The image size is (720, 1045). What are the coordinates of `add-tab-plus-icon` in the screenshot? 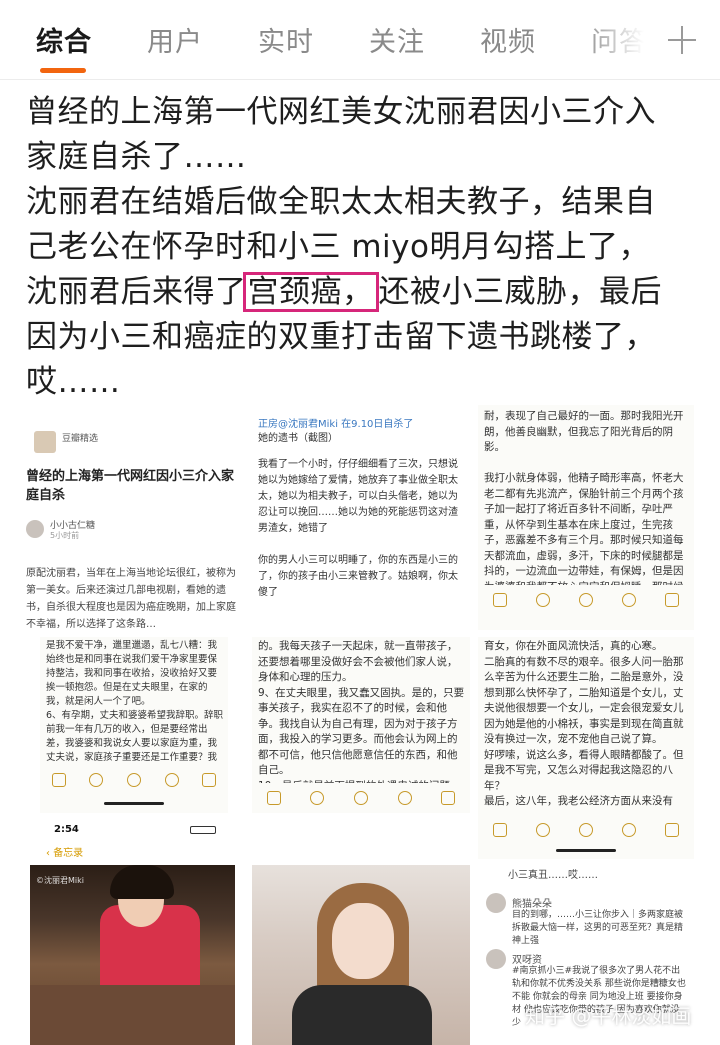 It's located at (682, 40).